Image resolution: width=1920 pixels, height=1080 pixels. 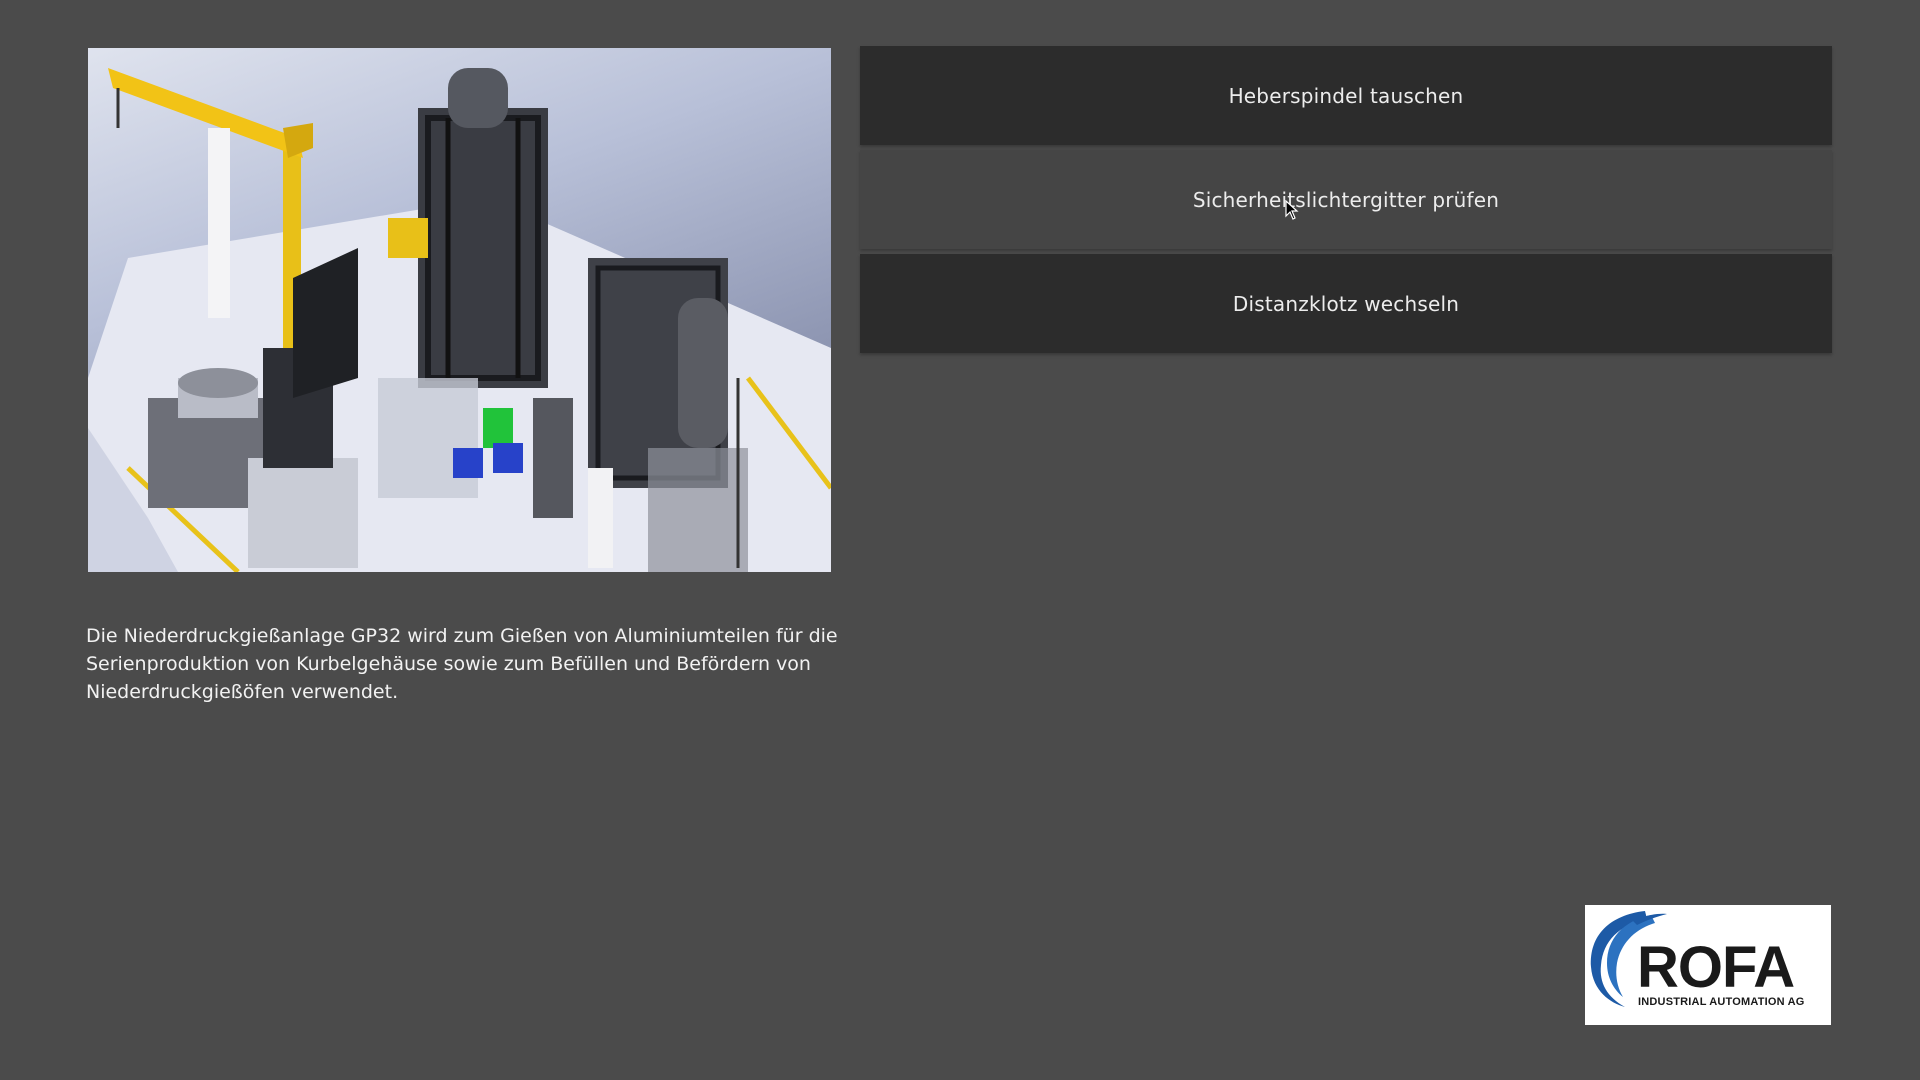 What do you see at coordinates (1346, 303) in the screenshot?
I see `distanzklotz-wechseln-button: Distanzklotz wechseln` at bounding box center [1346, 303].